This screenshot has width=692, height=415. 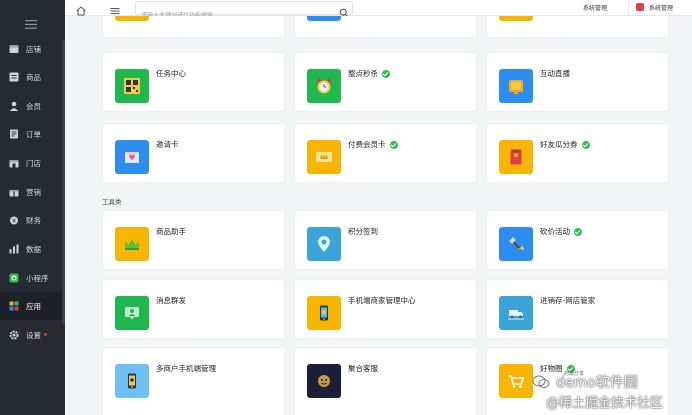 I want to click on app-card-title-text: 互动直播, so click(x=555, y=73).